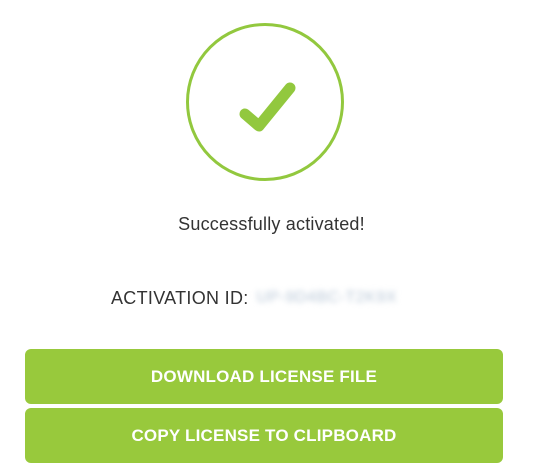 The height and width of the screenshot is (476, 543). I want to click on download-license-button: DOWNLOAD LICENSE FILE, so click(264, 376).